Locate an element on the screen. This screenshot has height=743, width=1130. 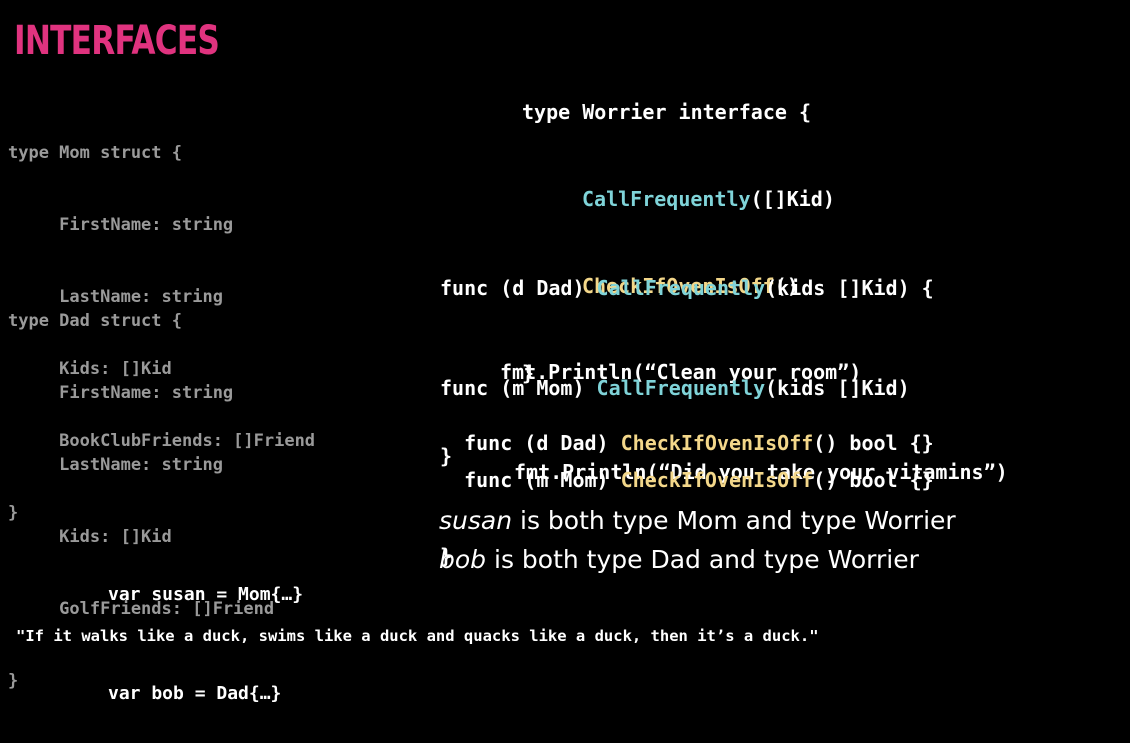
code-line: LastName: string is located at coordinates (115, 465).